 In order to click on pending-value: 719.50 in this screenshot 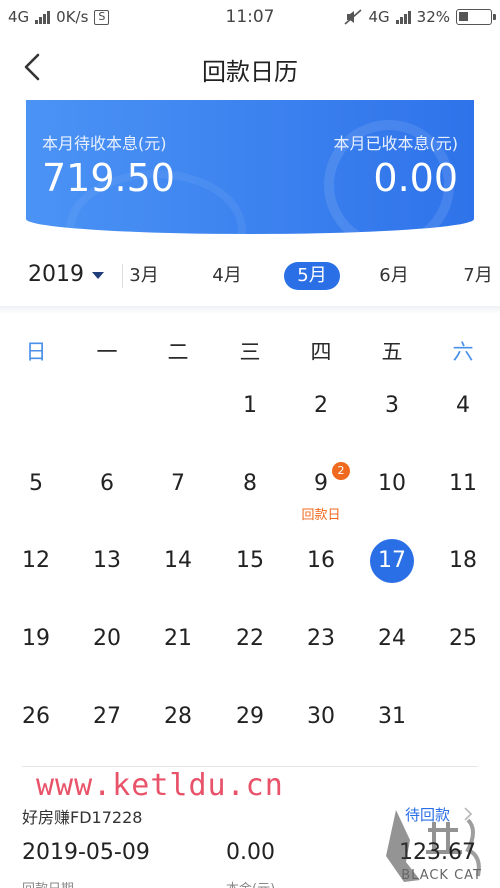, I will do `click(108, 178)`.